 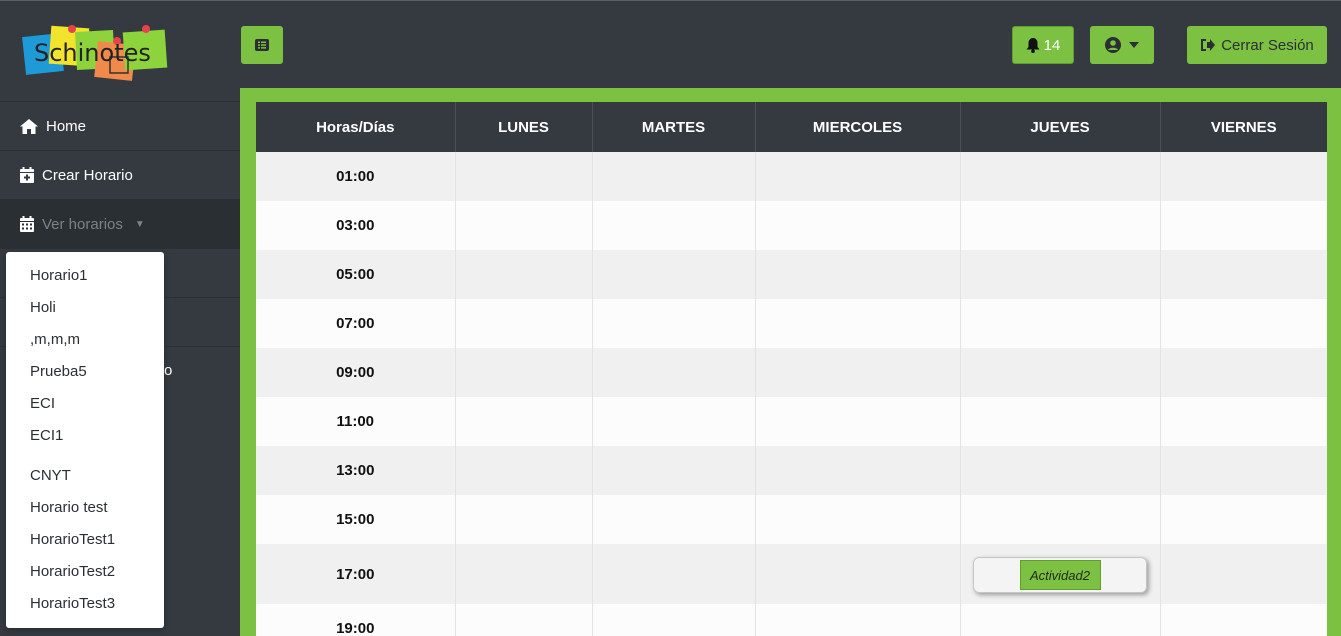 I want to click on dropdown-item: HorarioTest2, so click(x=85, y=572).